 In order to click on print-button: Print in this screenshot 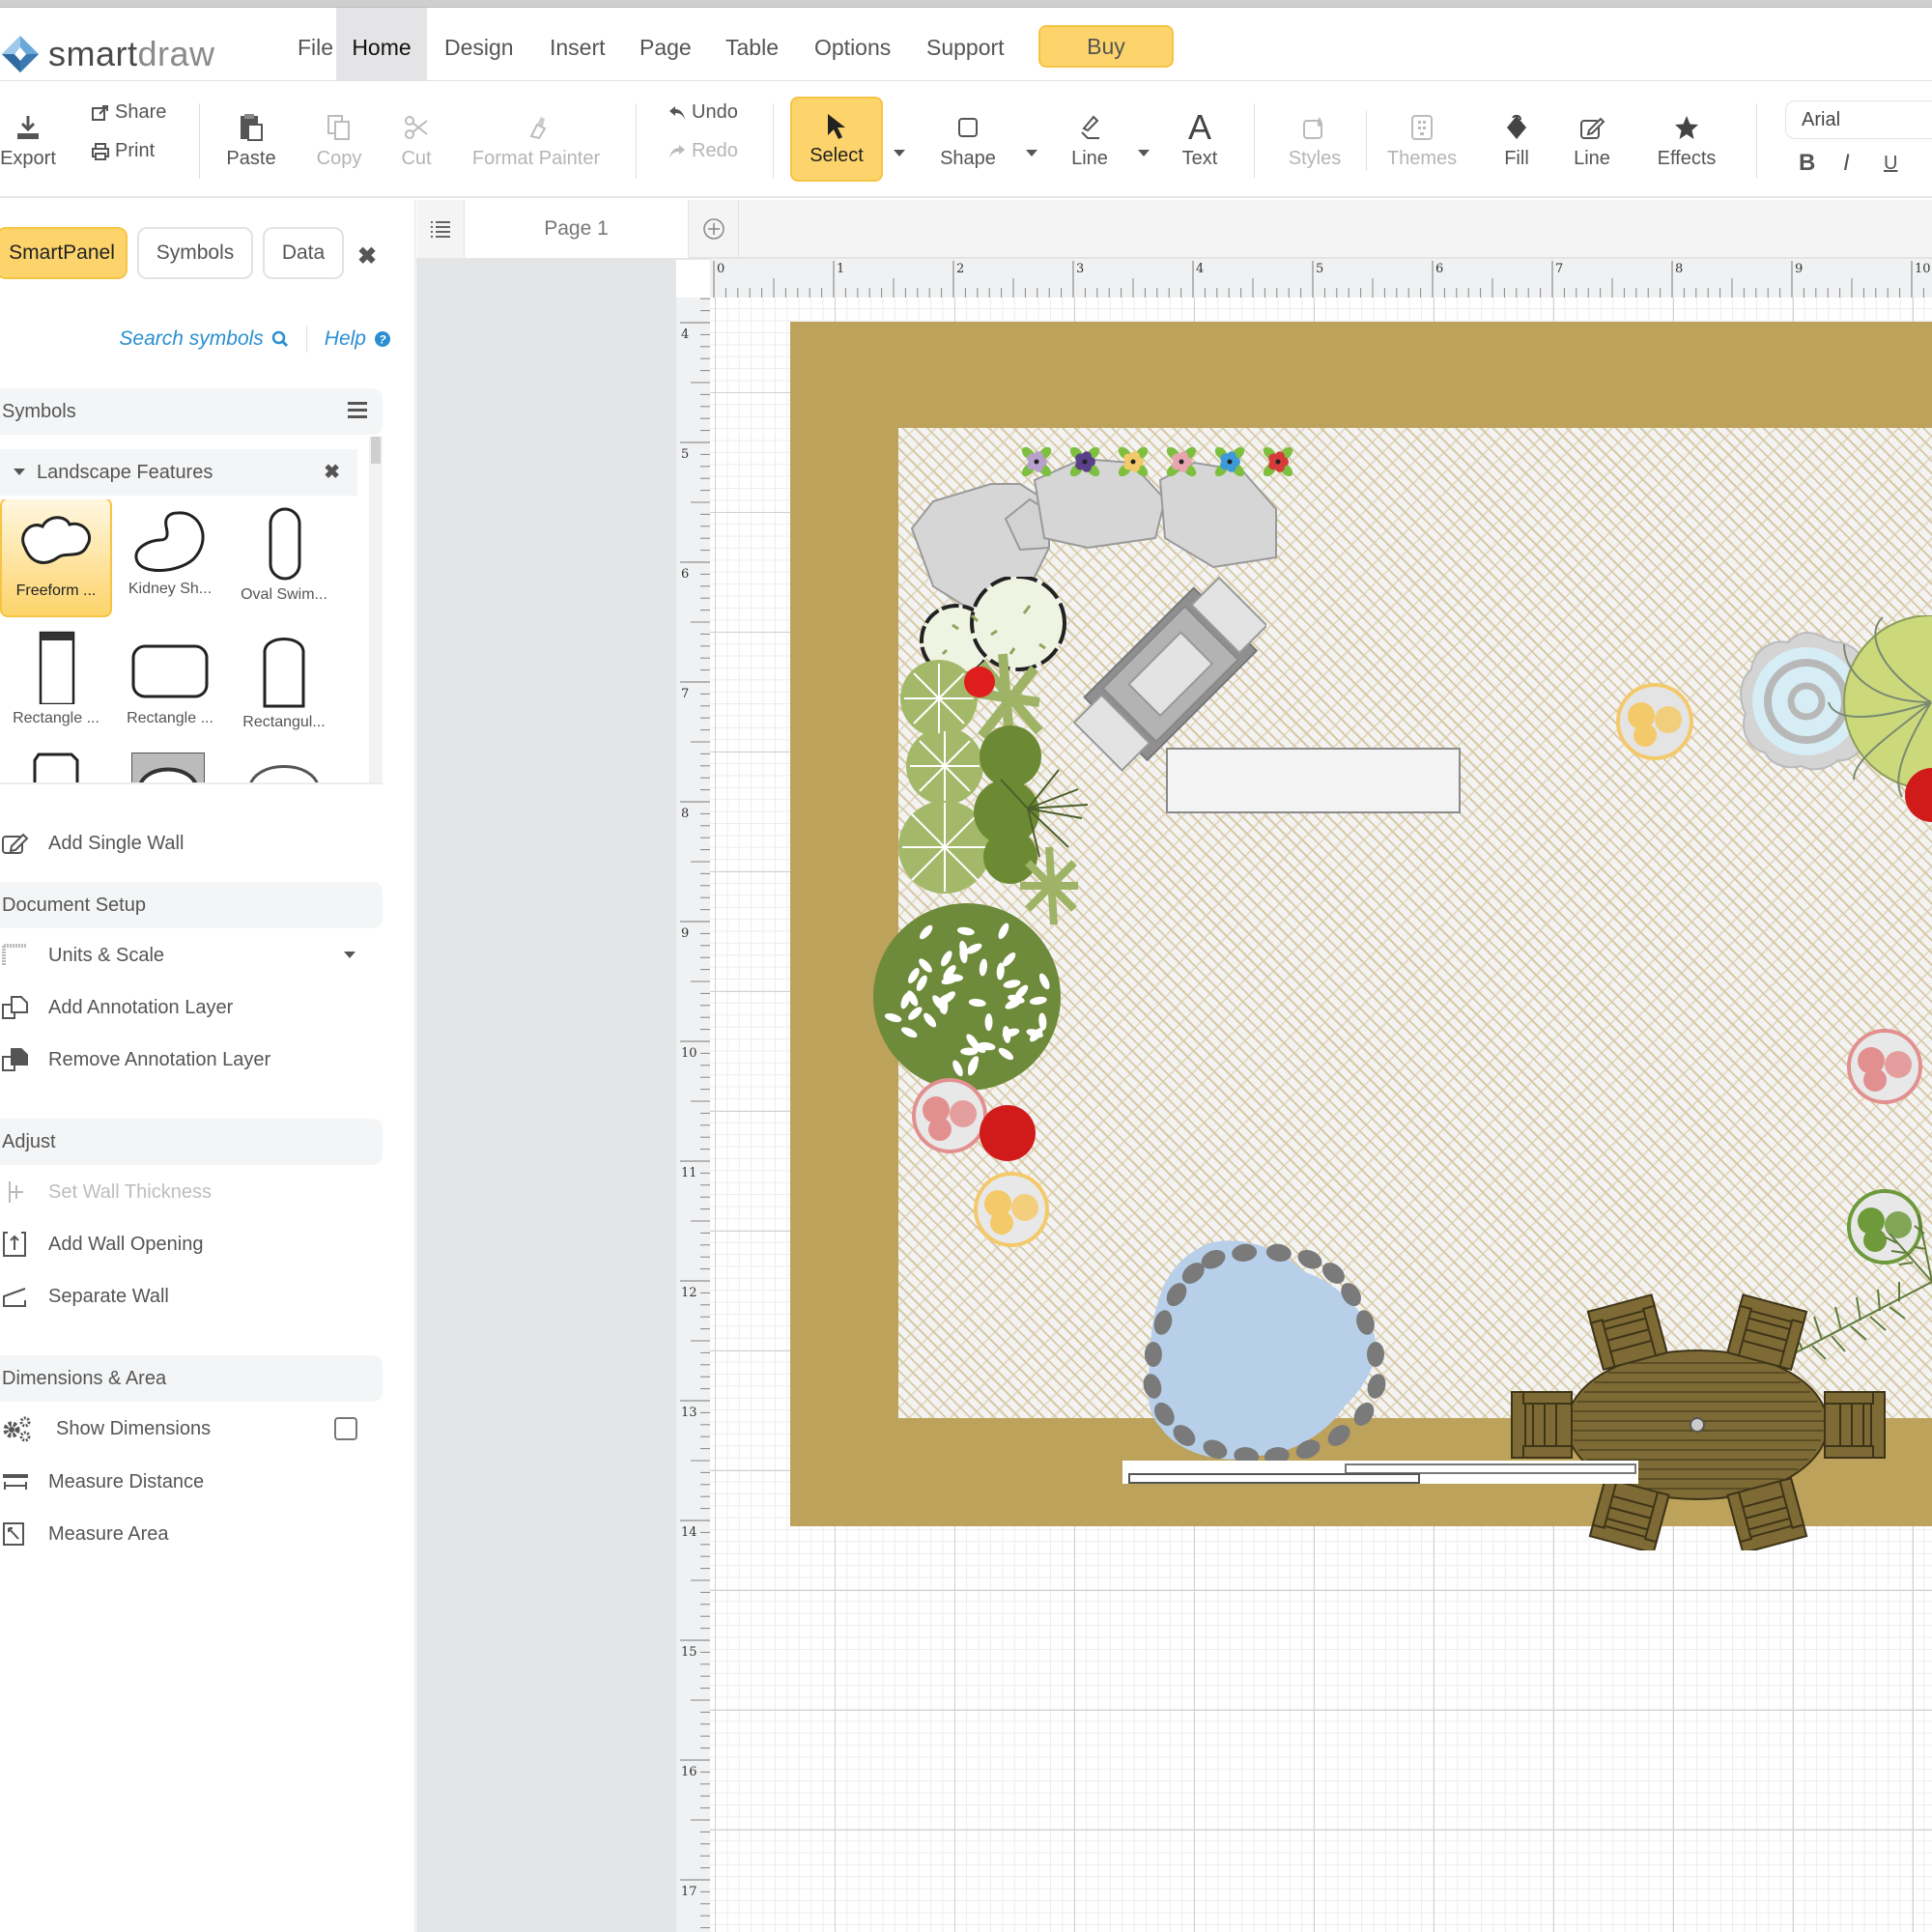, I will do `click(123, 151)`.